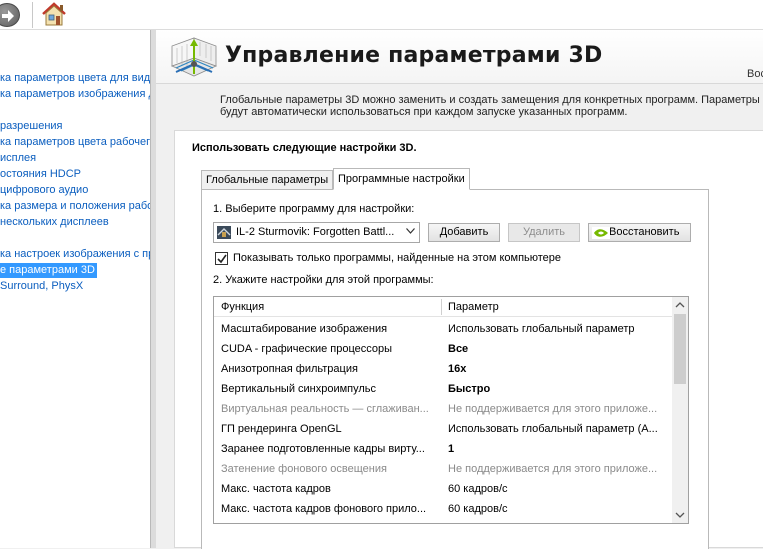 This screenshot has width=763, height=549. Describe the element at coordinates (444, 489) in the screenshot. I see `table-row: Макс. частота кадров 60 кадров/с` at that location.